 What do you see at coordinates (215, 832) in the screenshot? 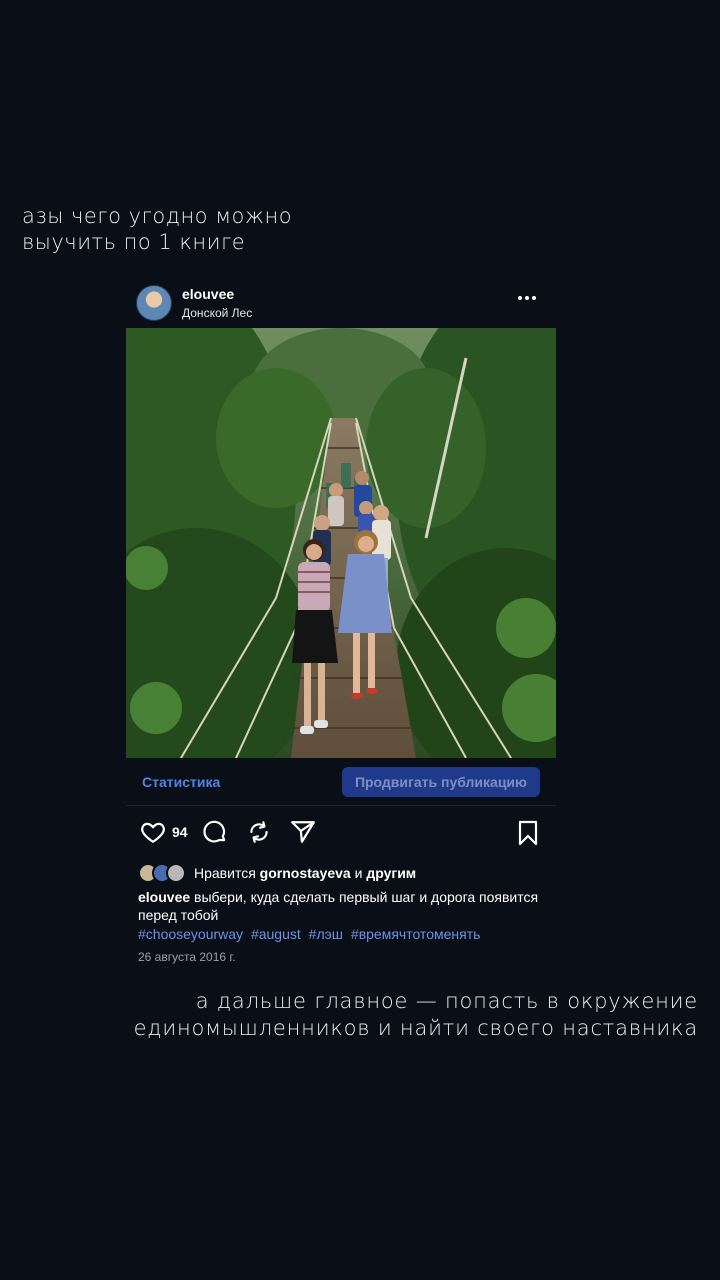
I see `comment-icon` at bounding box center [215, 832].